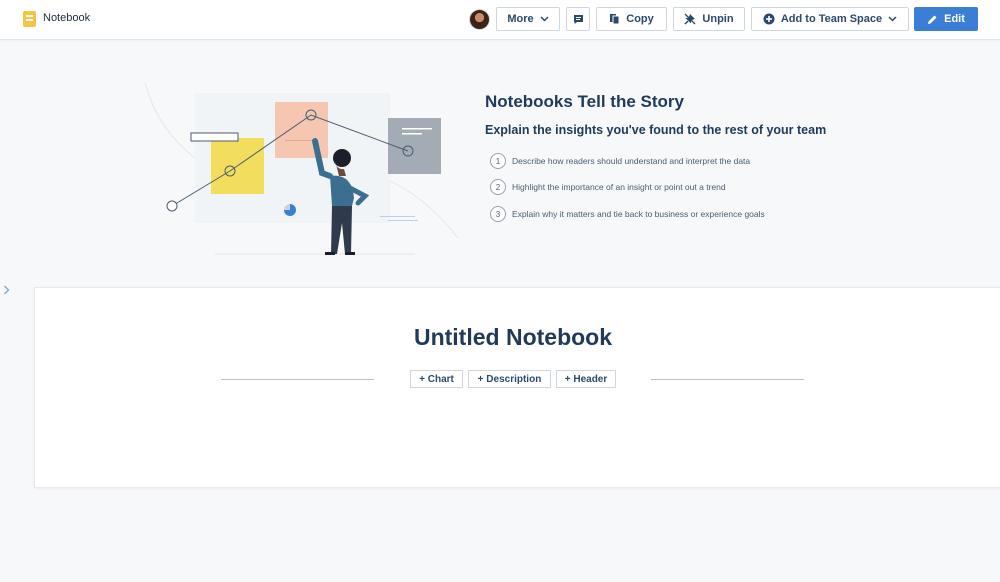  I want to click on unpin-label: Unpin, so click(718, 19).